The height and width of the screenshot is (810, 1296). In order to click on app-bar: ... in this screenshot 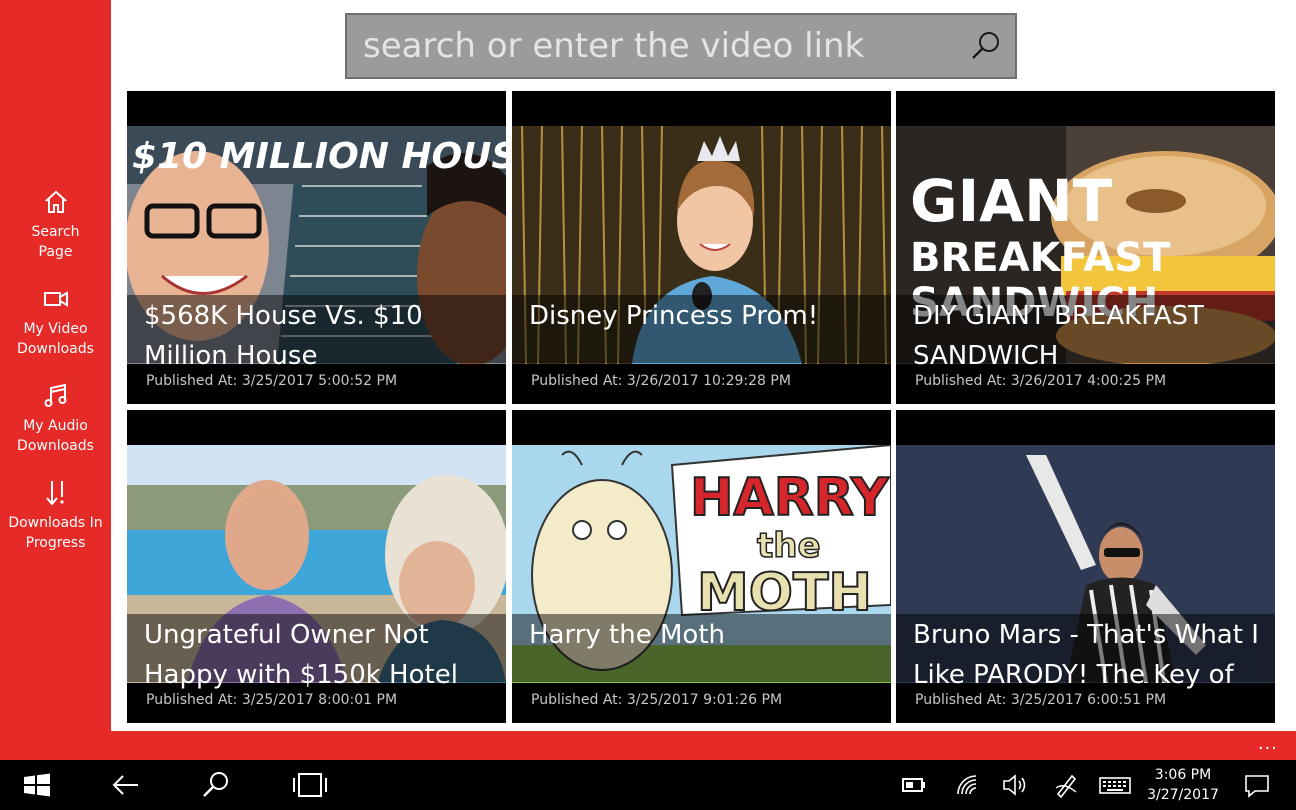, I will do `click(648, 745)`.